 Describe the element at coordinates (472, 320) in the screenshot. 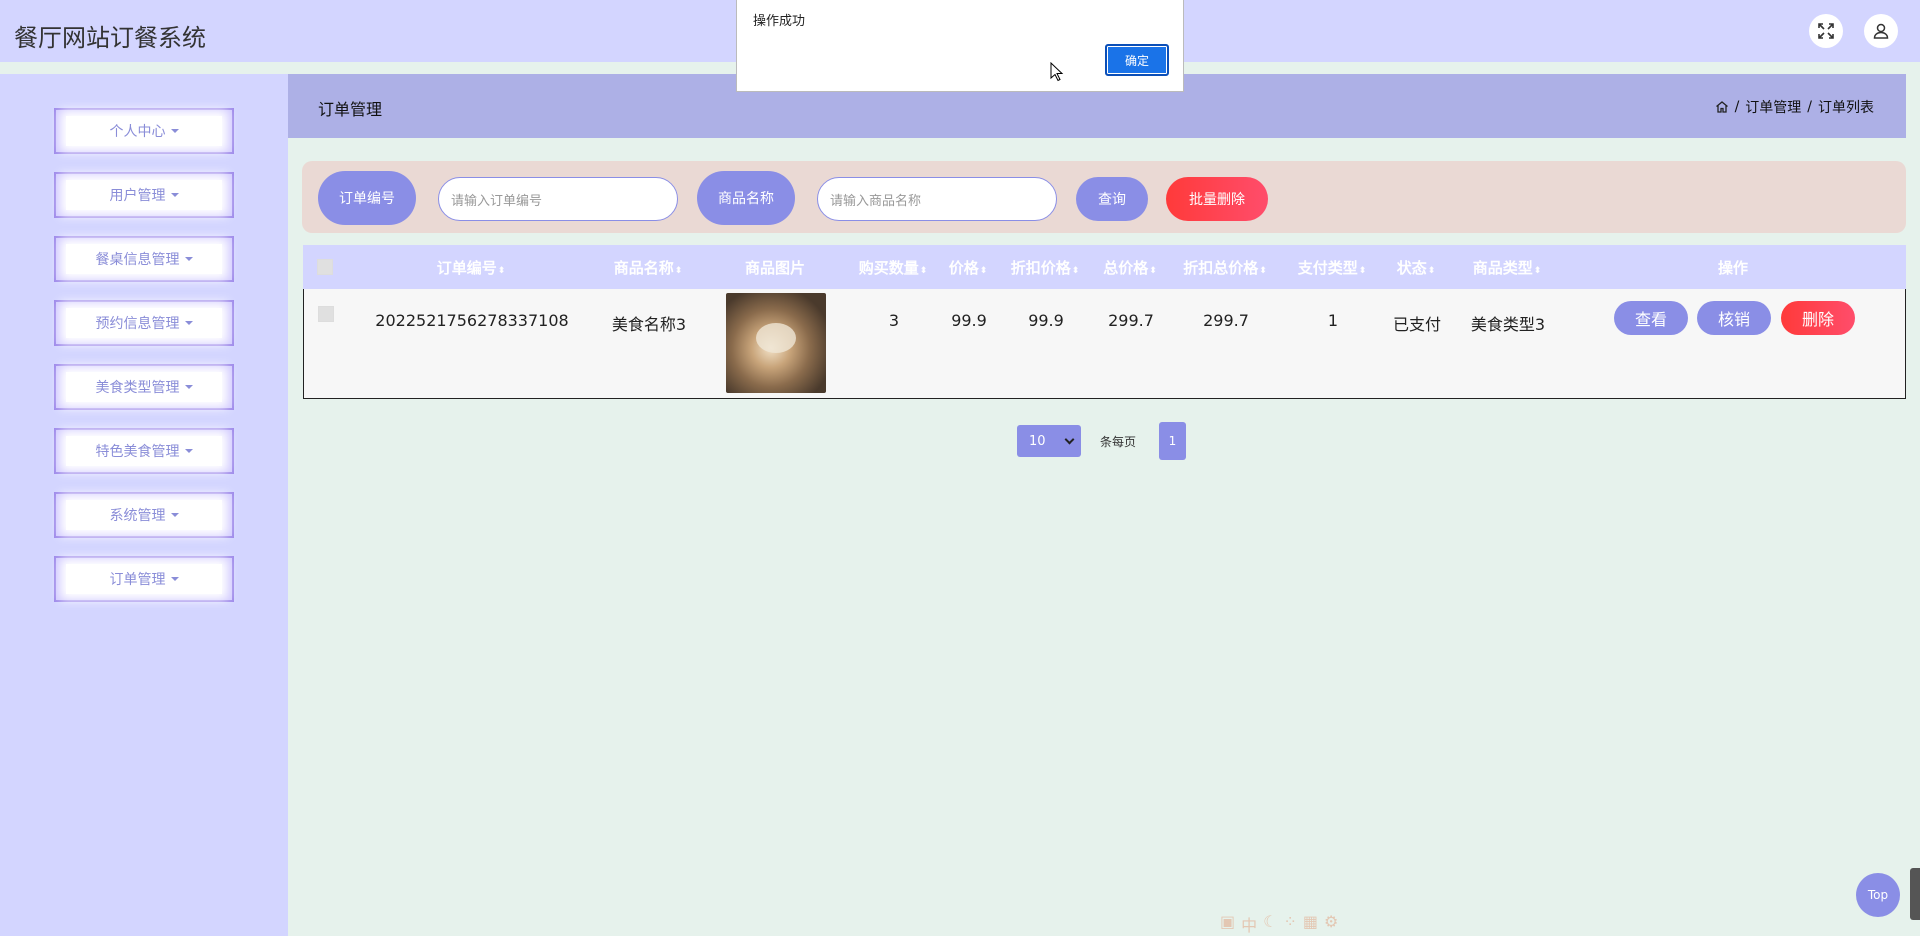

I see `cell-order-no: 2022521756278337108` at that location.